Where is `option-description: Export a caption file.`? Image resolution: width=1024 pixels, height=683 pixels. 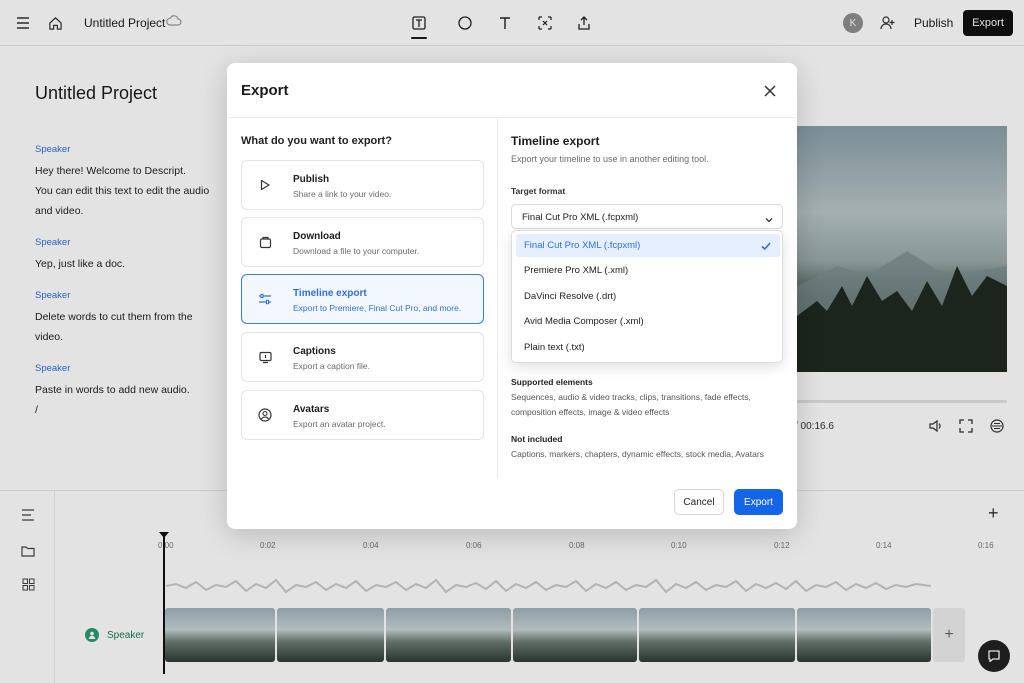
option-description: Export a caption file. is located at coordinates (332, 366).